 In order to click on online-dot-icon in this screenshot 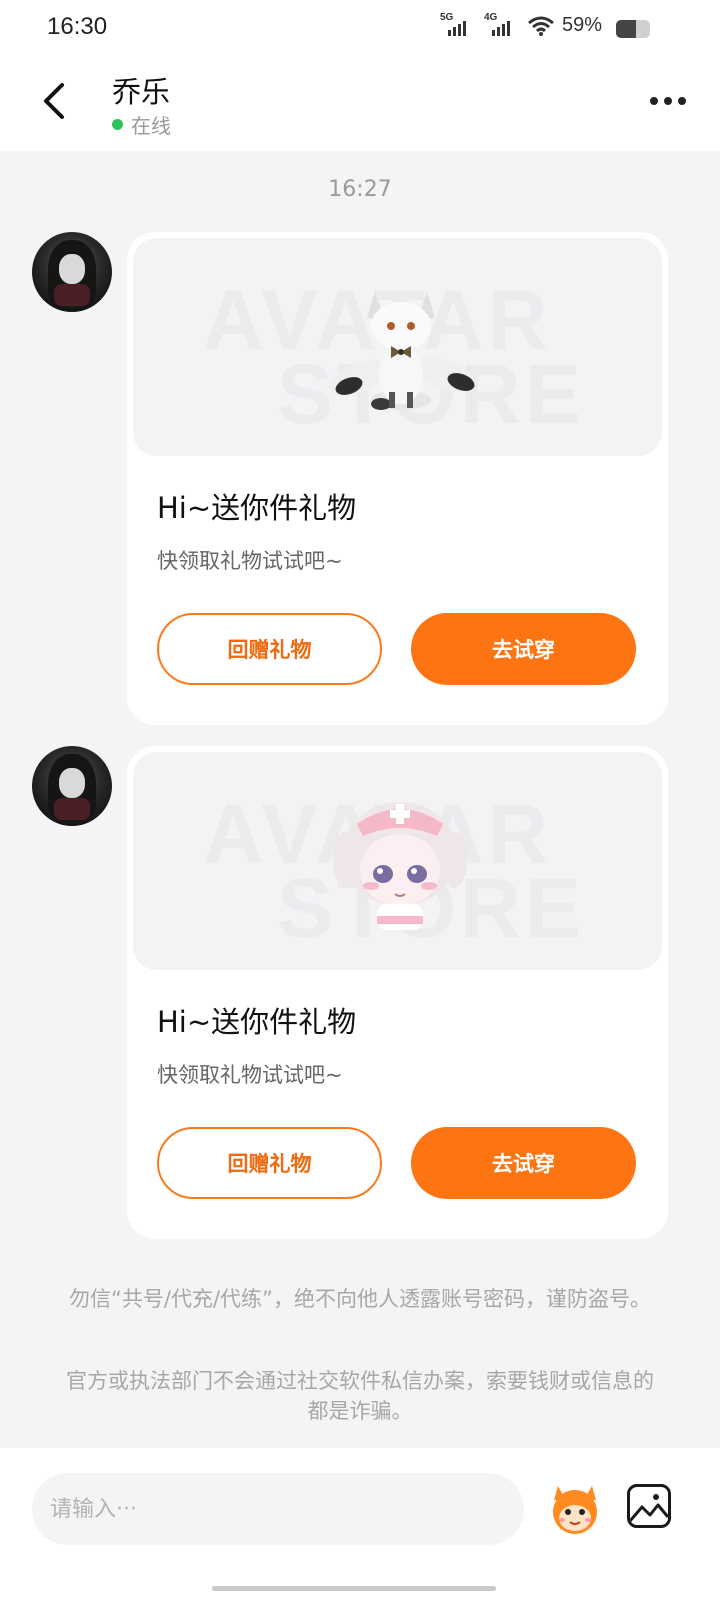, I will do `click(117, 124)`.